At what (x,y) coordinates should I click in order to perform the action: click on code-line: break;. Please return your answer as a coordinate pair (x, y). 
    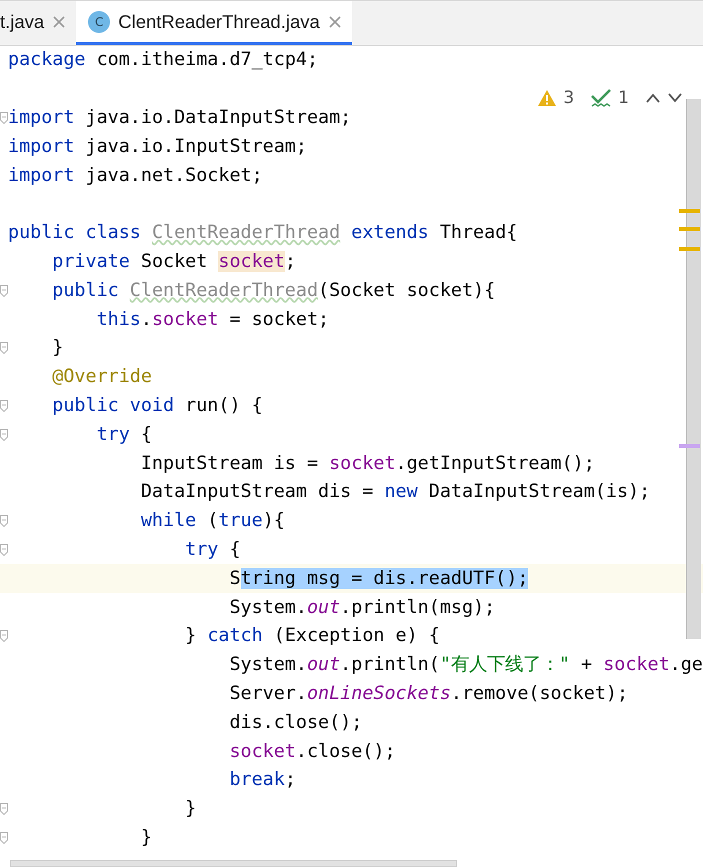
    Looking at the image, I should click on (262, 780).